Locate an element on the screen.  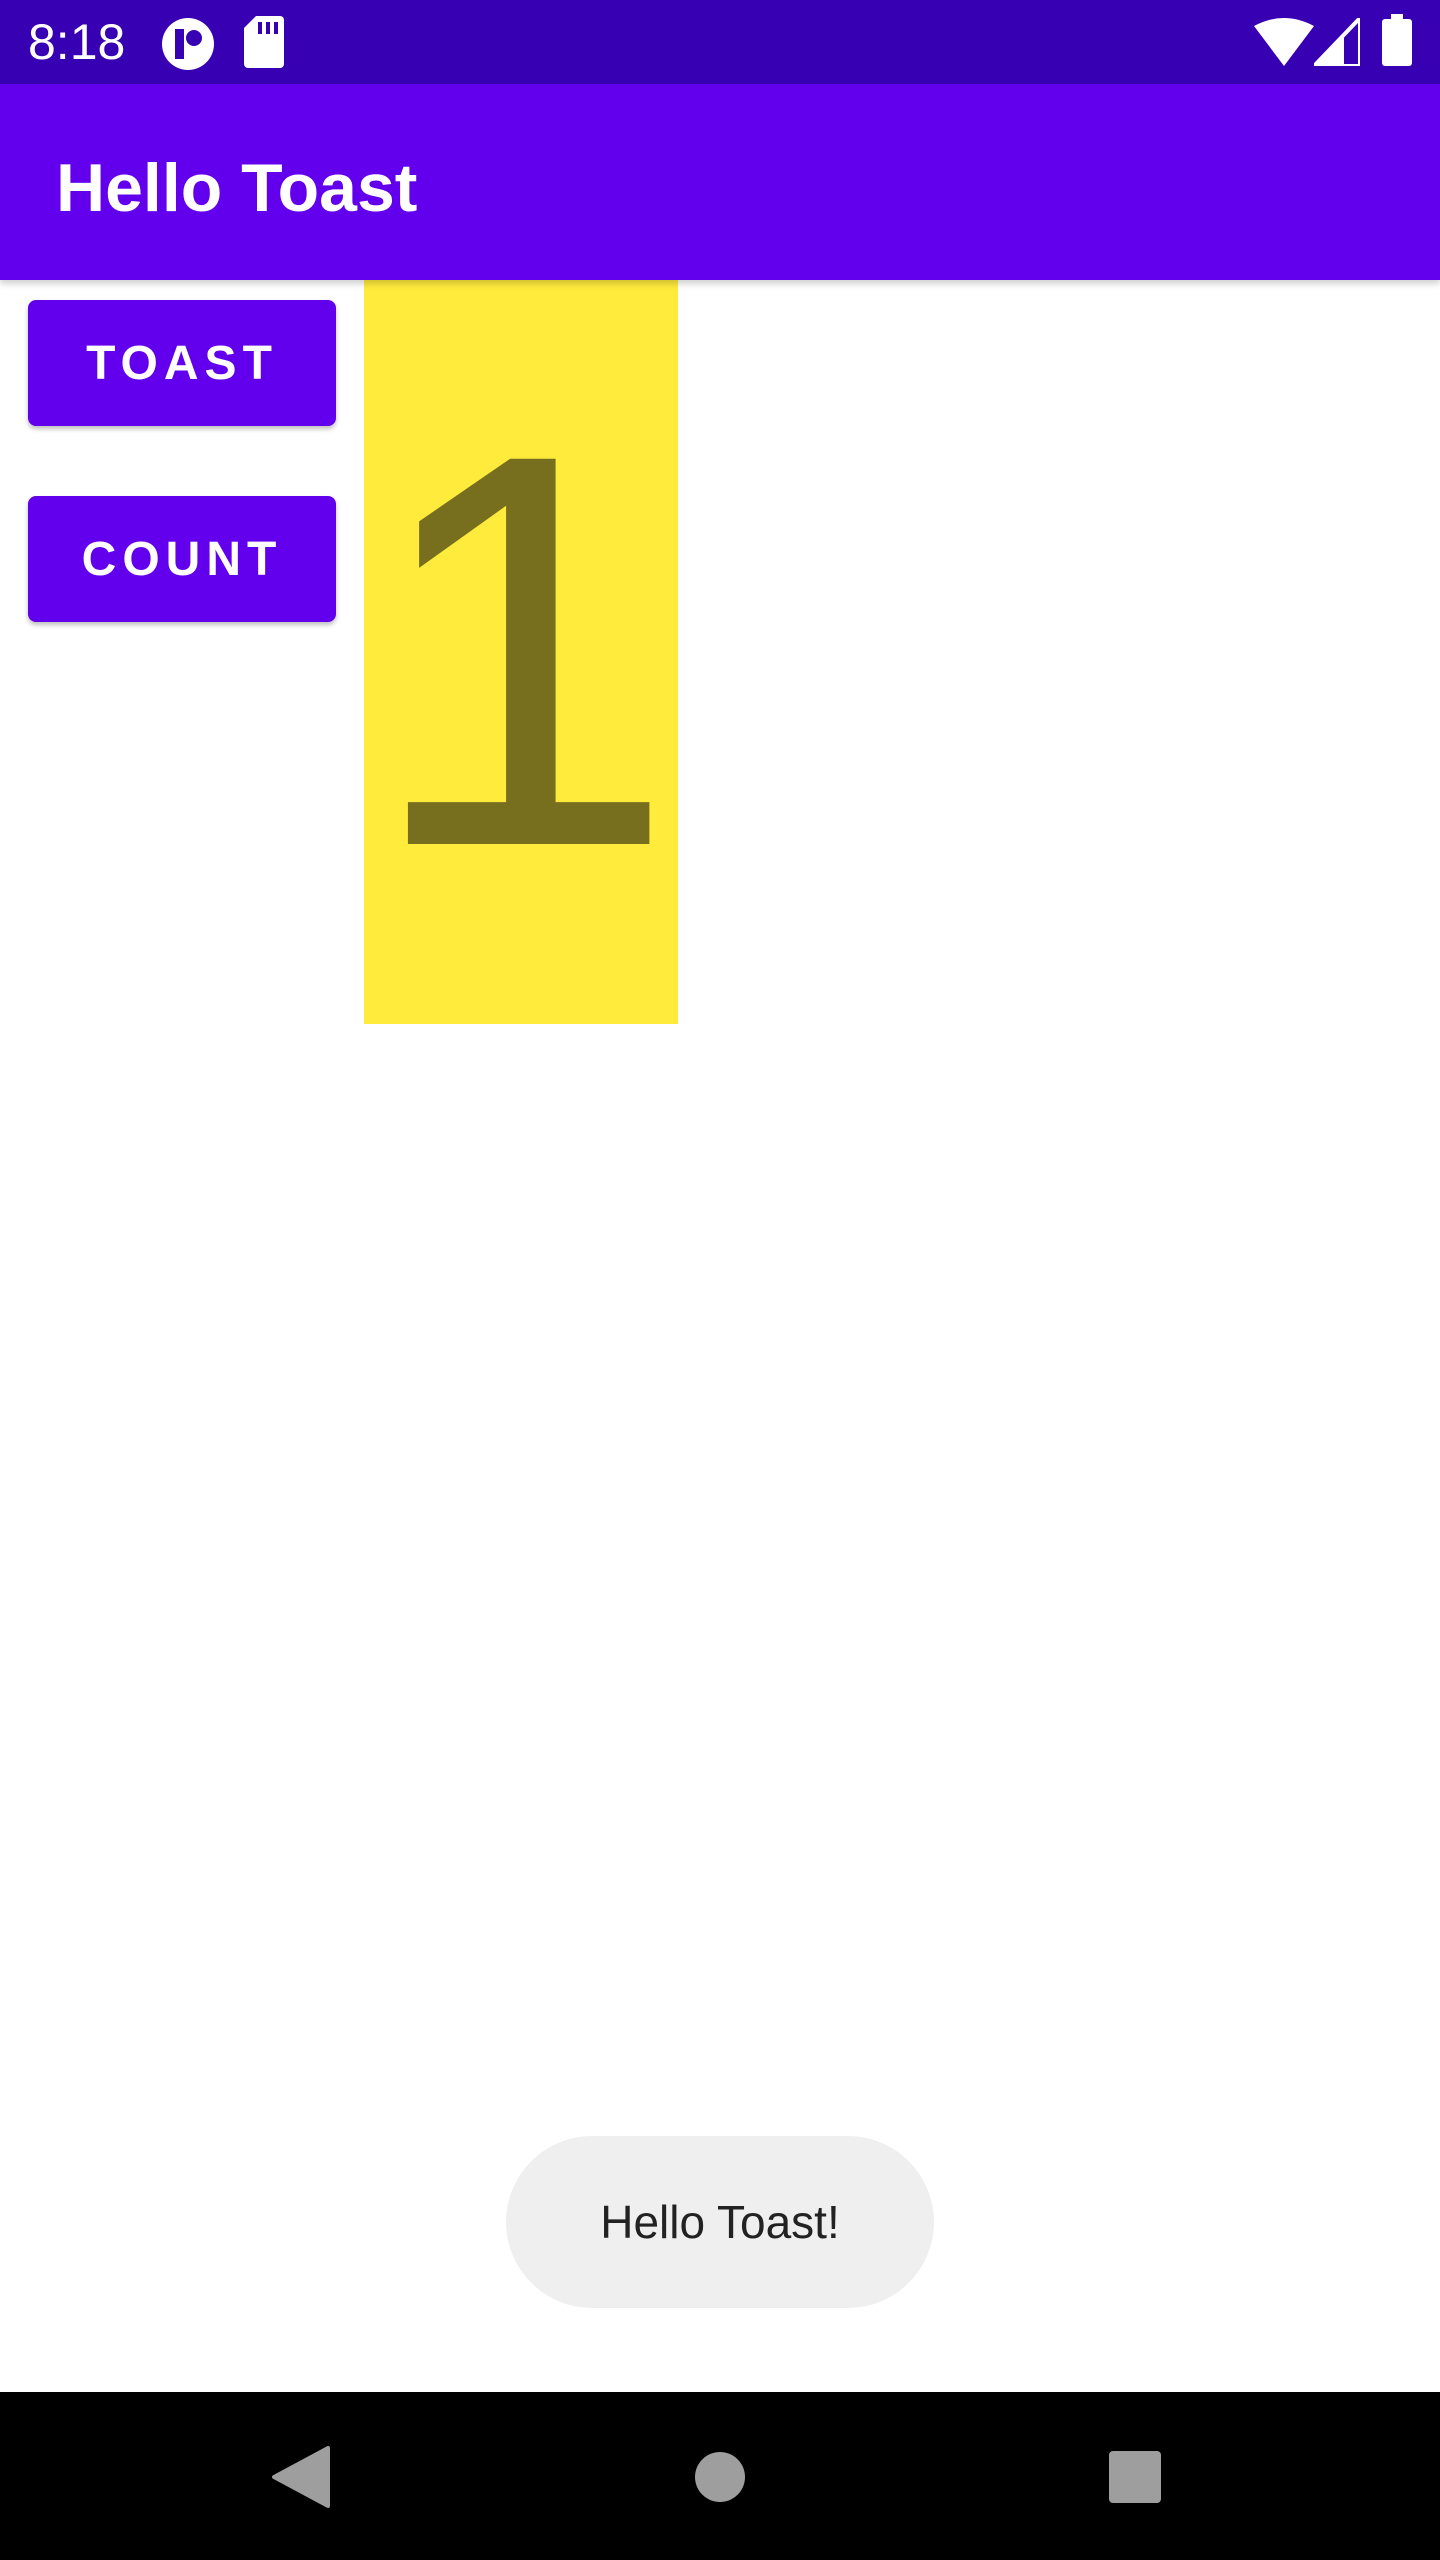
toast-button-label: TOAST is located at coordinates (182, 363).